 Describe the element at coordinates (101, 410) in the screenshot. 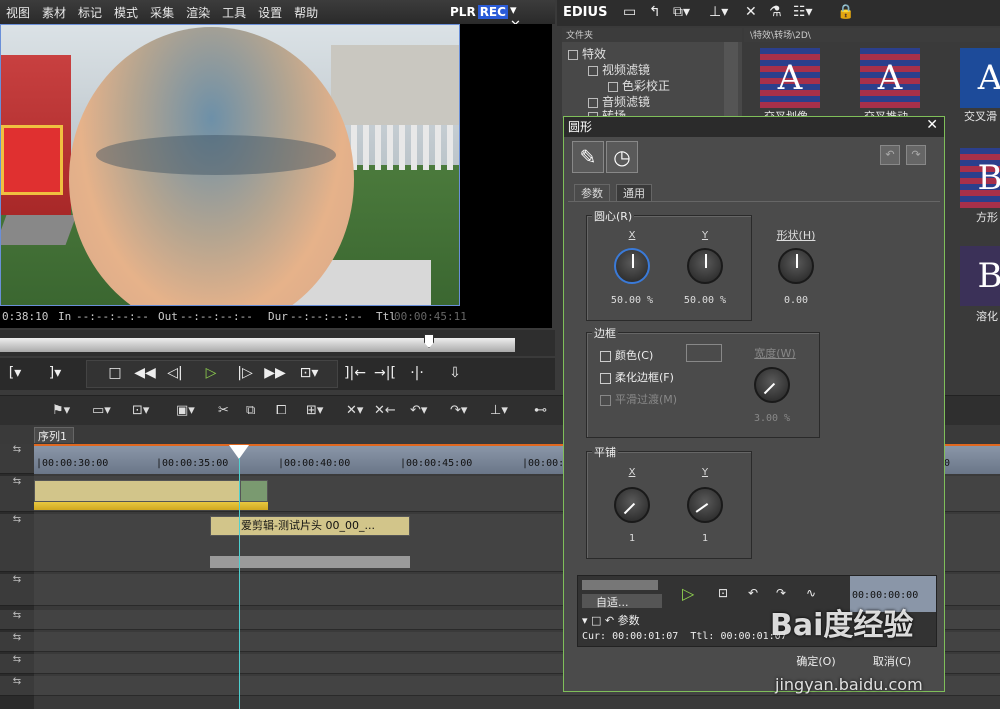

I see `new-sequence-icon: ▭▾` at that location.